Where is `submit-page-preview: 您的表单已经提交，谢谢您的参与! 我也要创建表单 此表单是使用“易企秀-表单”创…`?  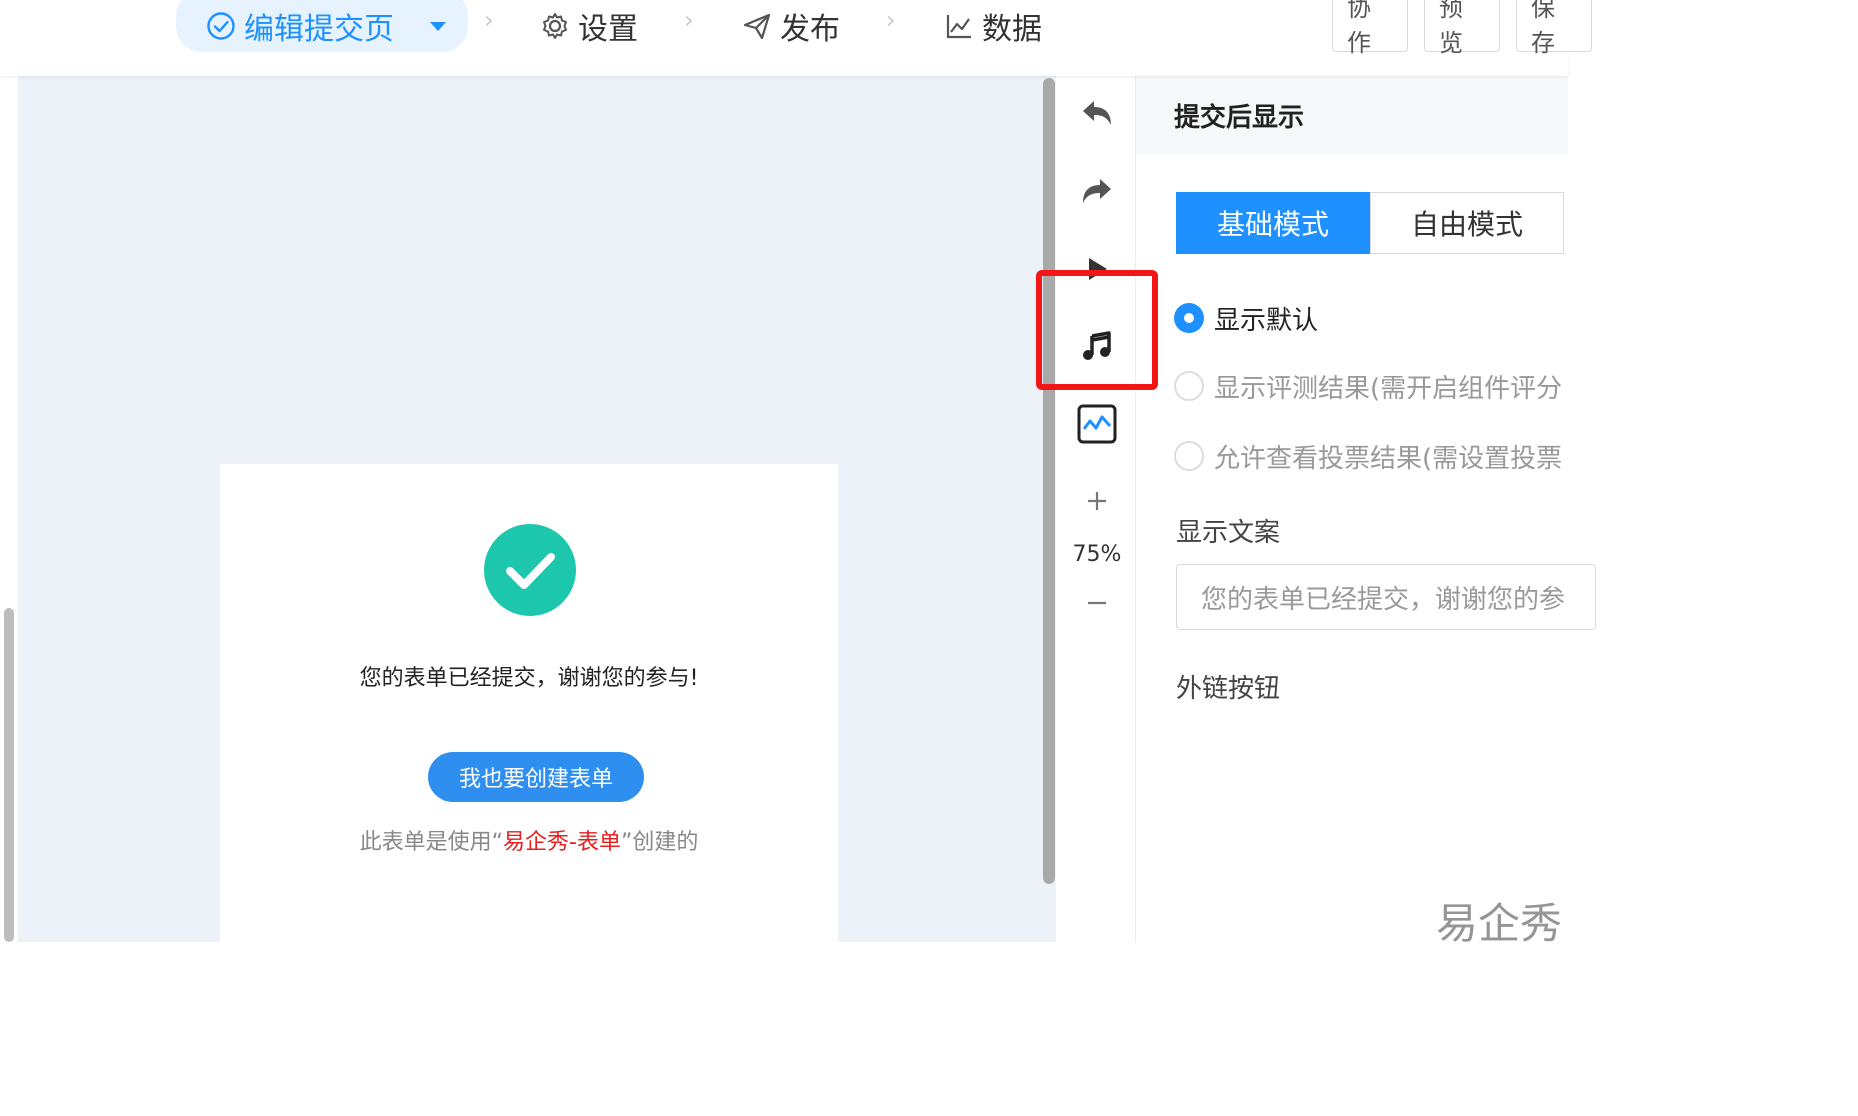 submit-page-preview: 您的表单已经提交，谢谢您的参与! 我也要创建表单 此表单是使用“易企秀-表单”创… is located at coordinates (529, 703).